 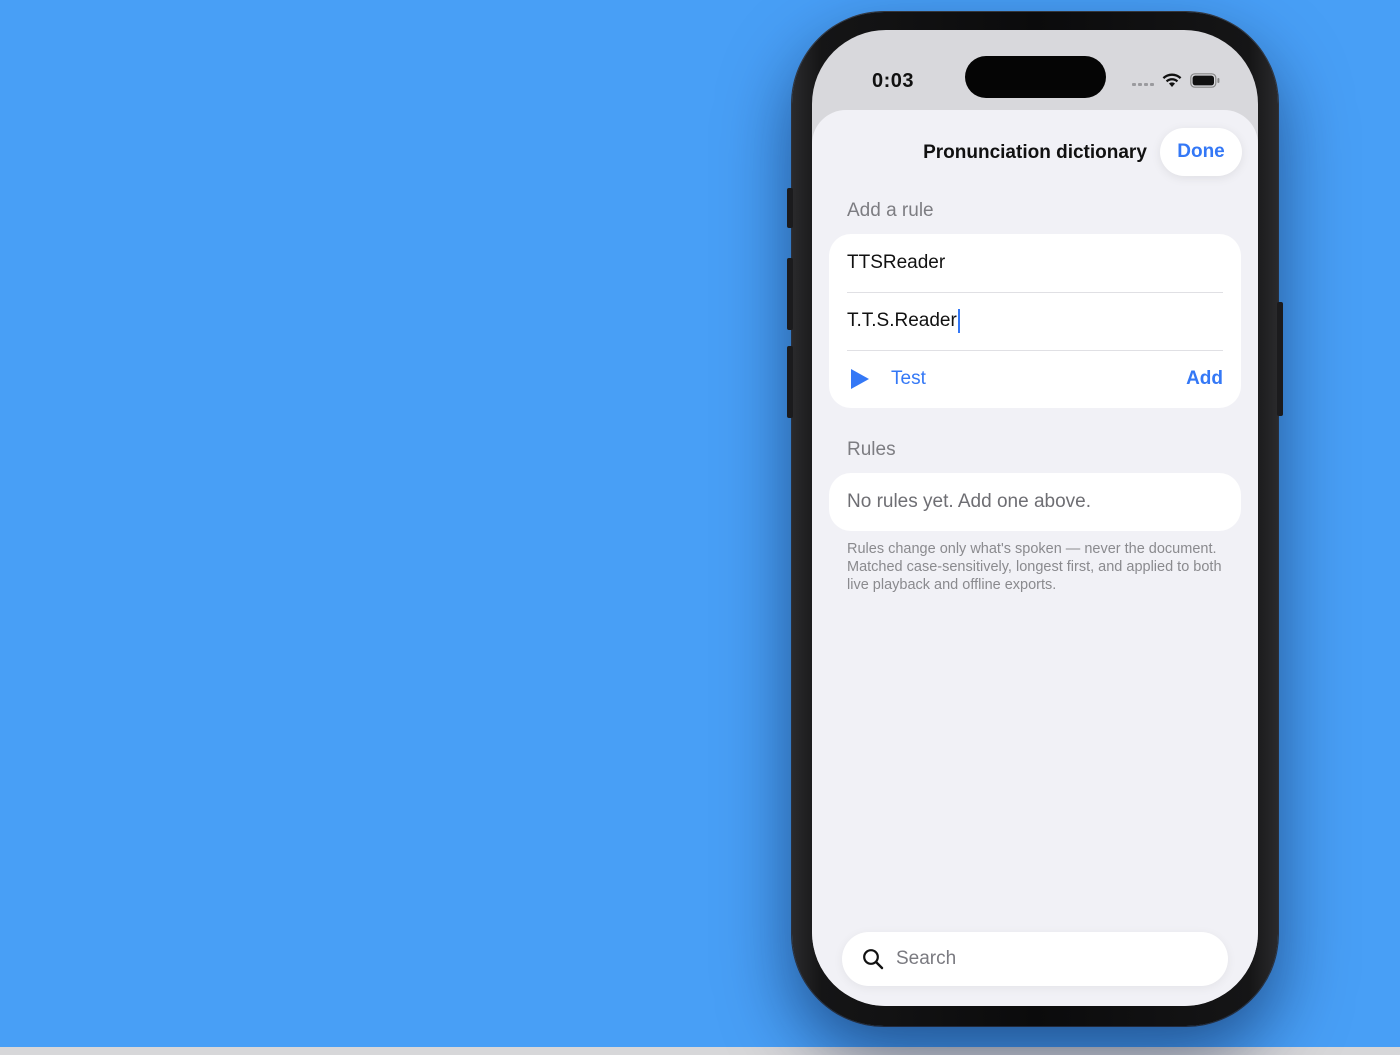 I want to click on add-rule-header: Add a rule, so click(x=890, y=210).